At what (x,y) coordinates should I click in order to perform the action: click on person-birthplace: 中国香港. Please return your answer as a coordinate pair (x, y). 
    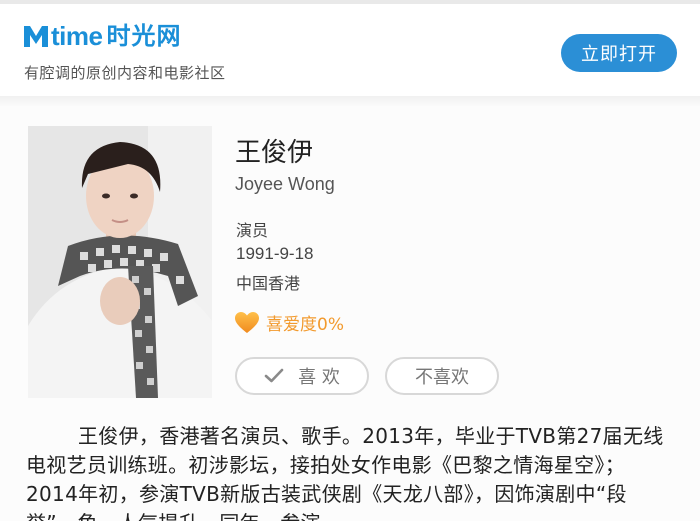
    Looking at the image, I should click on (268, 283).